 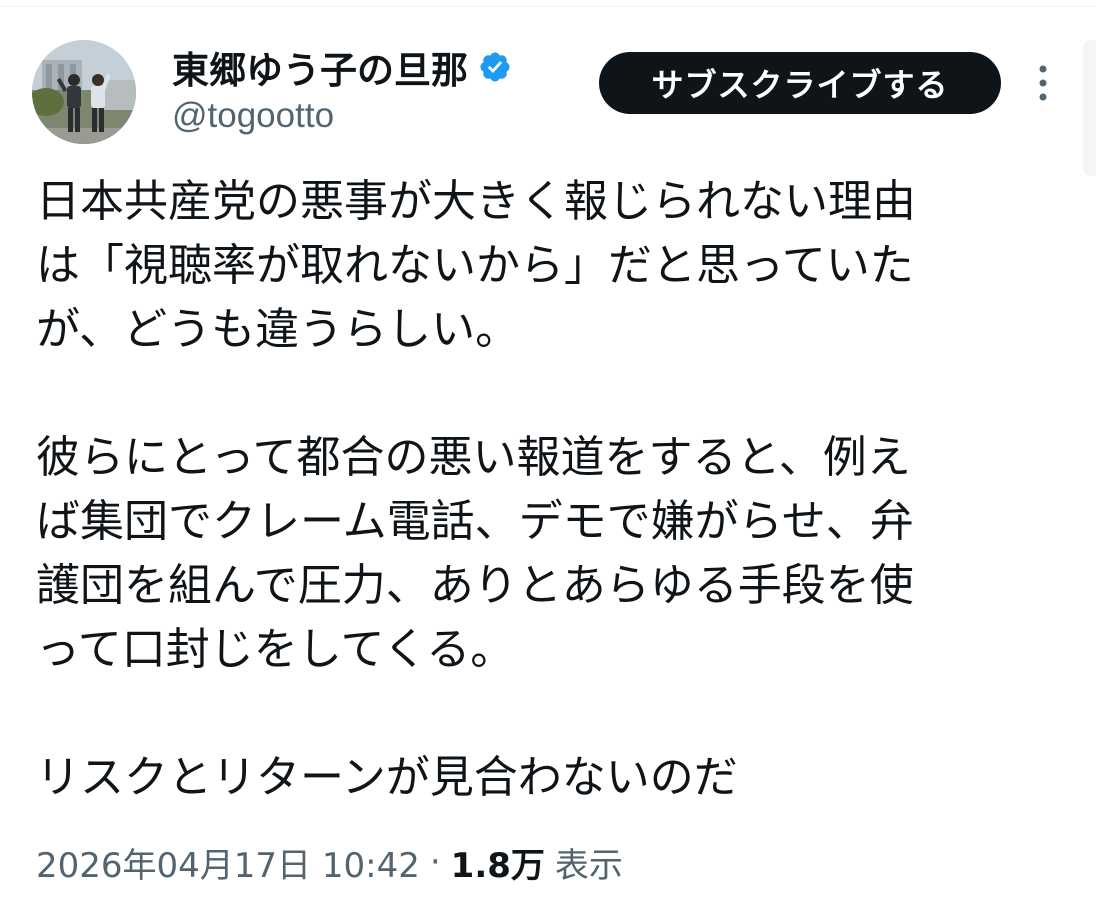 I want to click on top-divider, so click(x=548, y=3).